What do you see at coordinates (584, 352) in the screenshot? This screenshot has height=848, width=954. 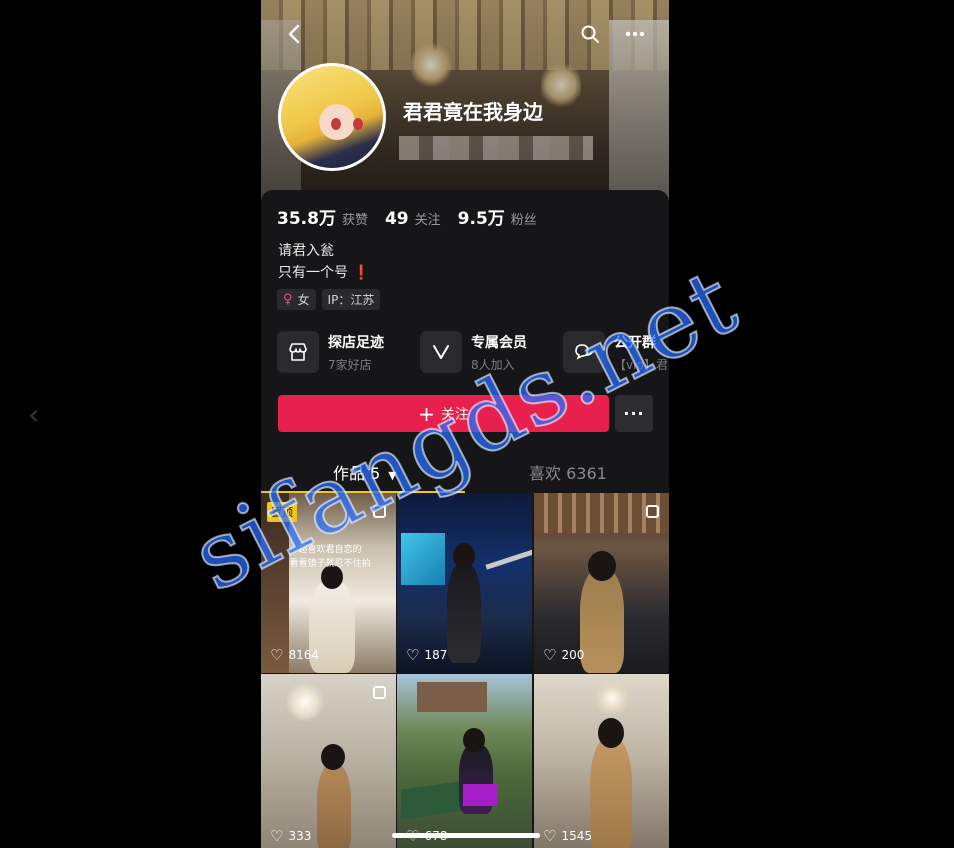 I see `chat-group-icon` at bounding box center [584, 352].